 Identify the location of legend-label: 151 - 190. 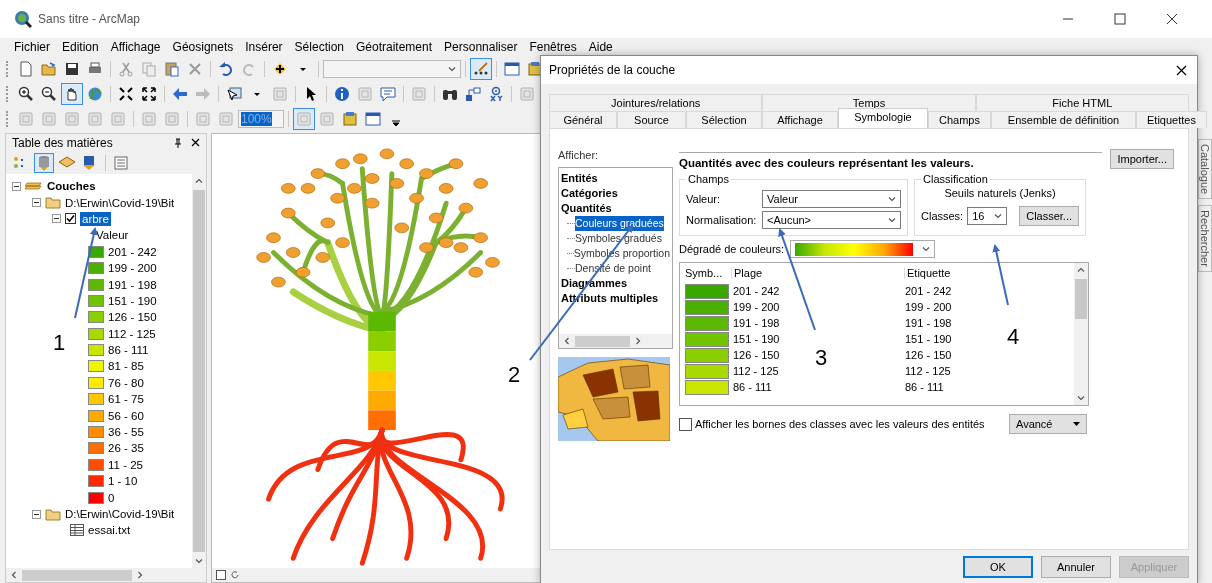
(132, 300).